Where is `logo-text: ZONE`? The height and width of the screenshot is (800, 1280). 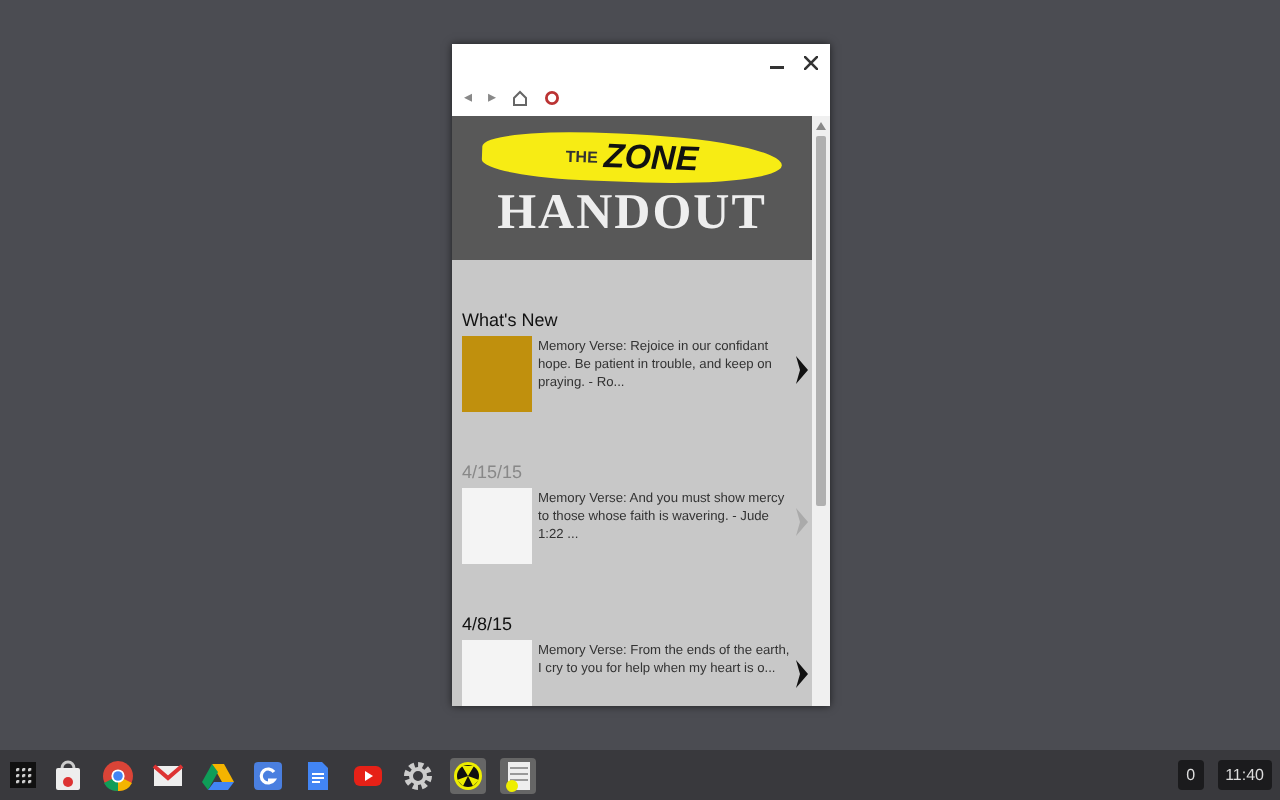 logo-text: ZONE is located at coordinates (651, 159).